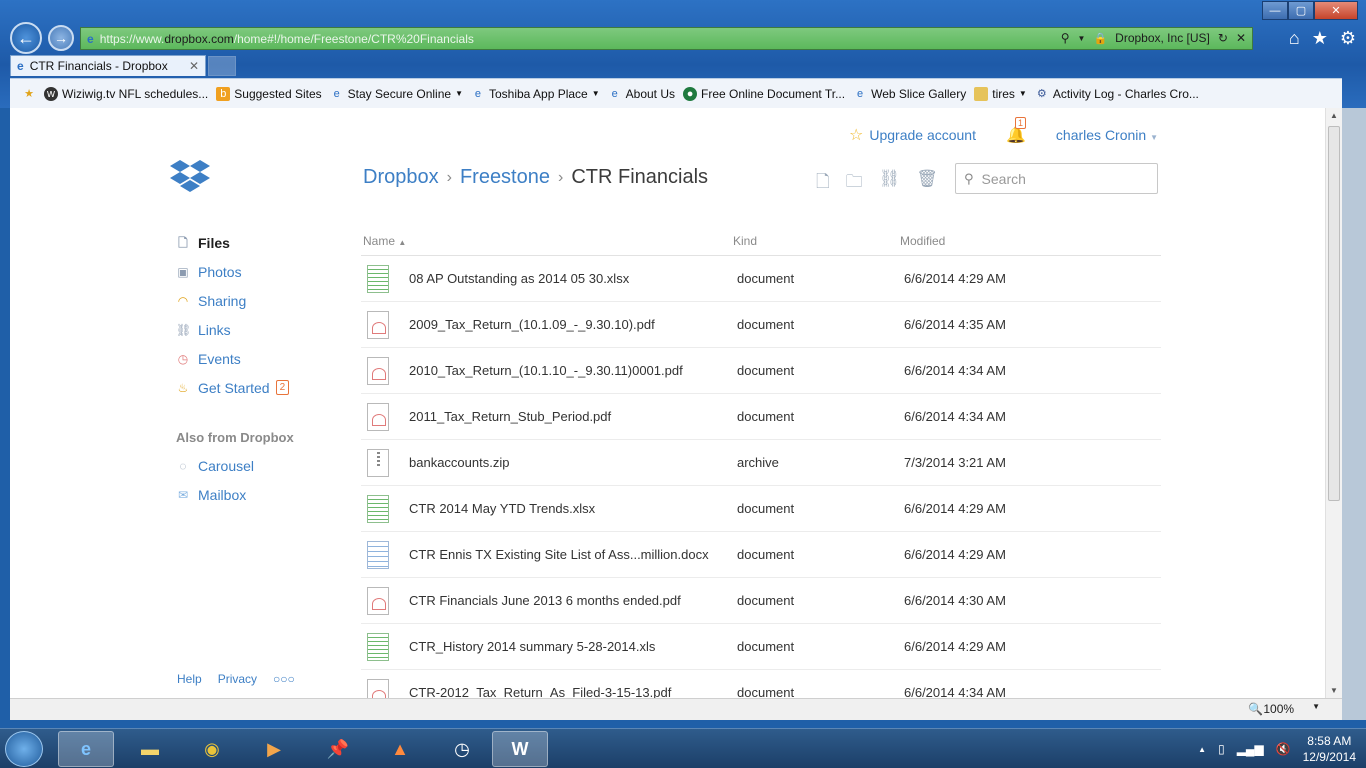 Image resolution: width=1366 pixels, height=768 pixels. What do you see at coordinates (222, 66) in the screenshot?
I see `new-tab-button` at bounding box center [222, 66].